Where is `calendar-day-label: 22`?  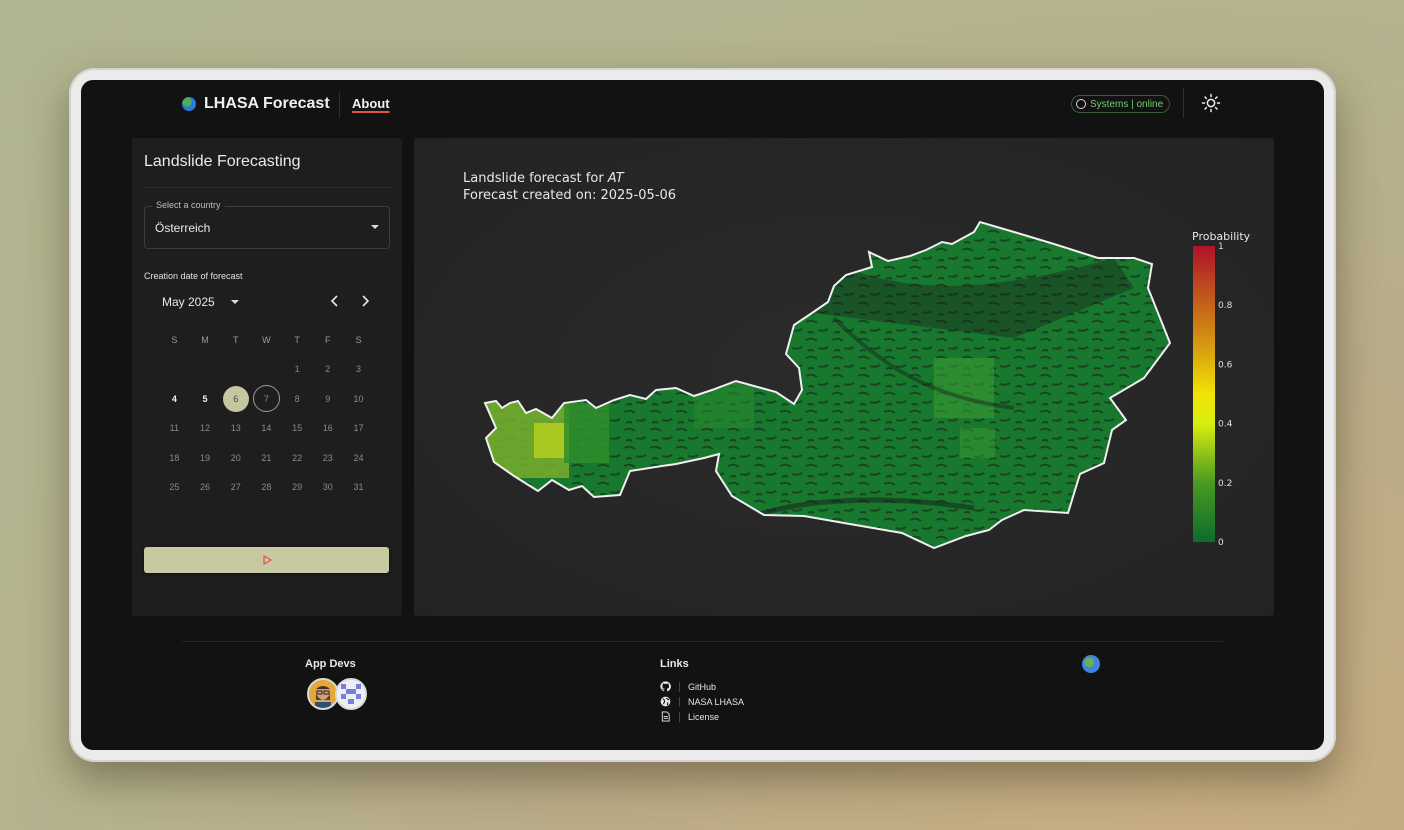
calendar-day-label: 22 is located at coordinates (297, 457).